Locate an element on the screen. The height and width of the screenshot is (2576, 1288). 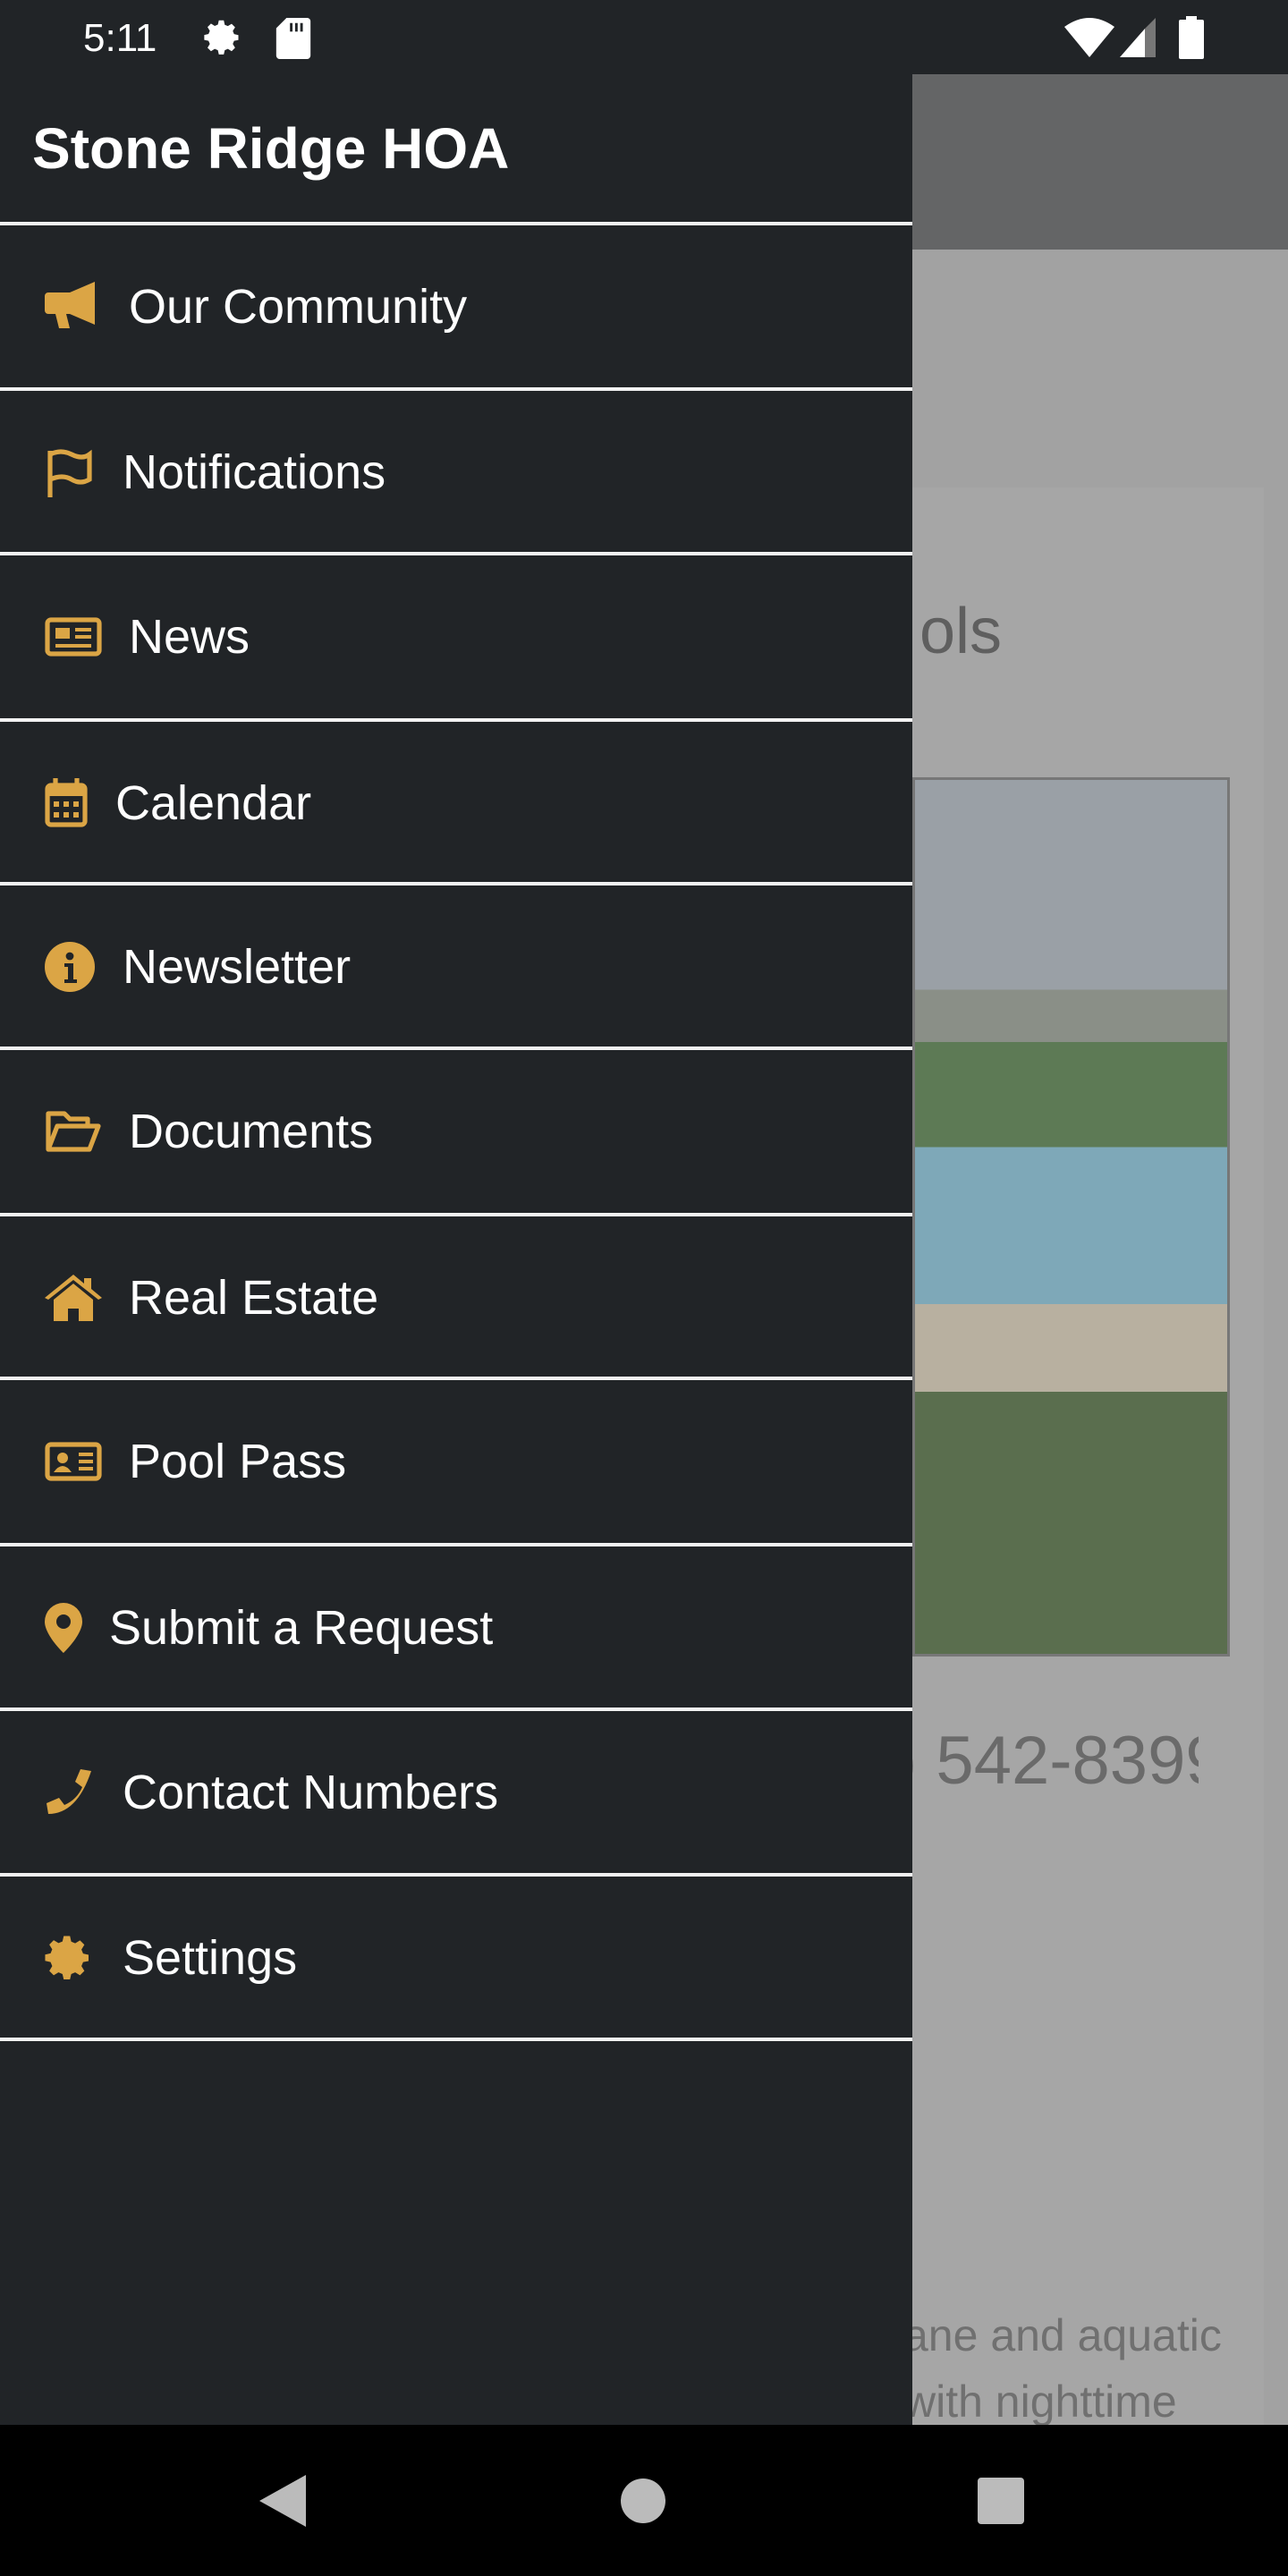
status-time: 5:11 is located at coordinates (120, 38).